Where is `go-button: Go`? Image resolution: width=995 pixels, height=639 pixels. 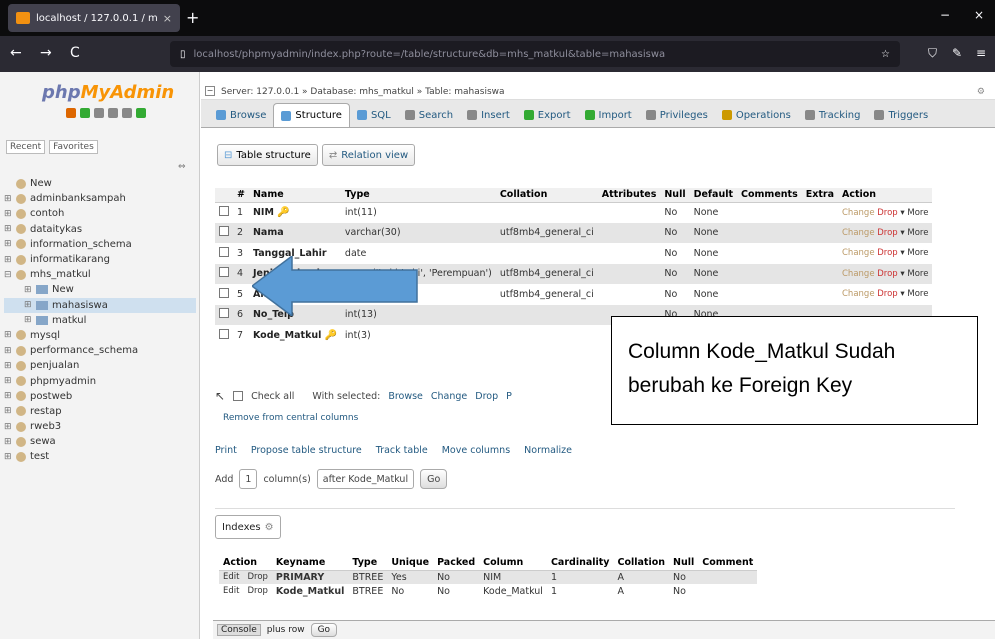 go-button: Go is located at coordinates (434, 479).